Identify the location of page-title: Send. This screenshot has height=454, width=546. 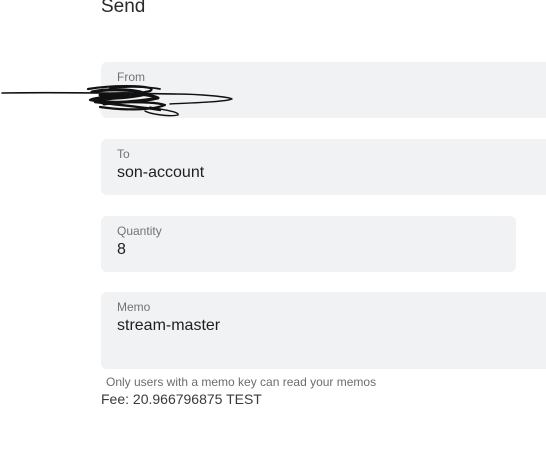
(123, 8).